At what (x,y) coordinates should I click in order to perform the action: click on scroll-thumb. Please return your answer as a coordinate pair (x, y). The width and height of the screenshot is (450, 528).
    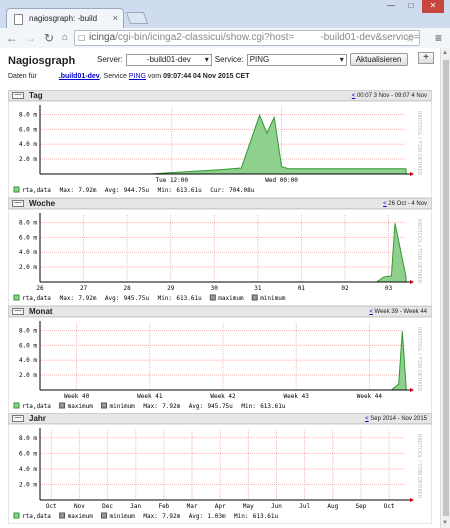
    Looking at the image, I should click on (446, 288).